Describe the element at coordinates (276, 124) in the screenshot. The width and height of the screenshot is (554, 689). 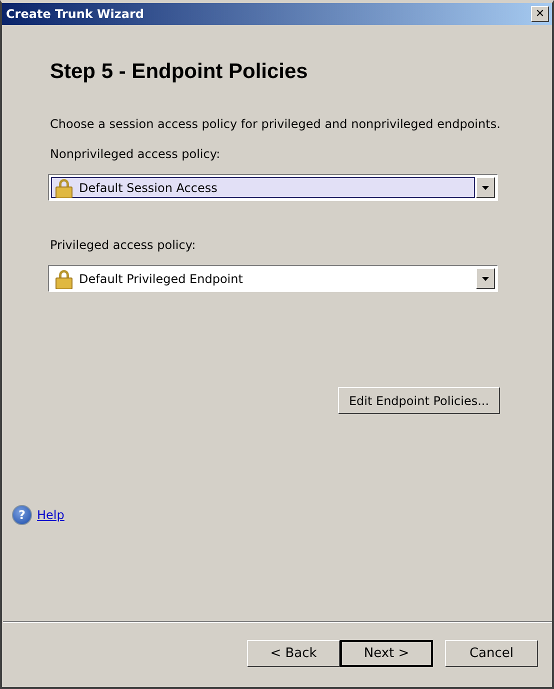
I see `description-text: Choose a session access policy for privileged and nonprivileged endpoints.` at that location.